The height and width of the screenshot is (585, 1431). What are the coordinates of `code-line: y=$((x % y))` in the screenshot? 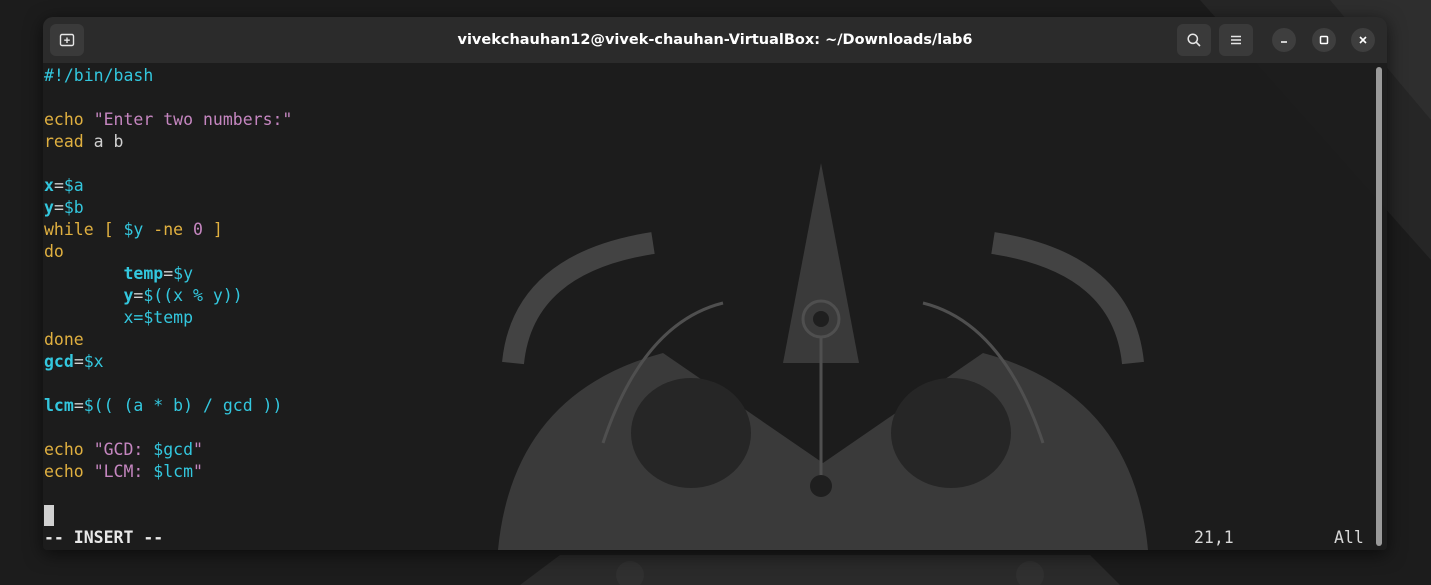 It's located at (143, 296).